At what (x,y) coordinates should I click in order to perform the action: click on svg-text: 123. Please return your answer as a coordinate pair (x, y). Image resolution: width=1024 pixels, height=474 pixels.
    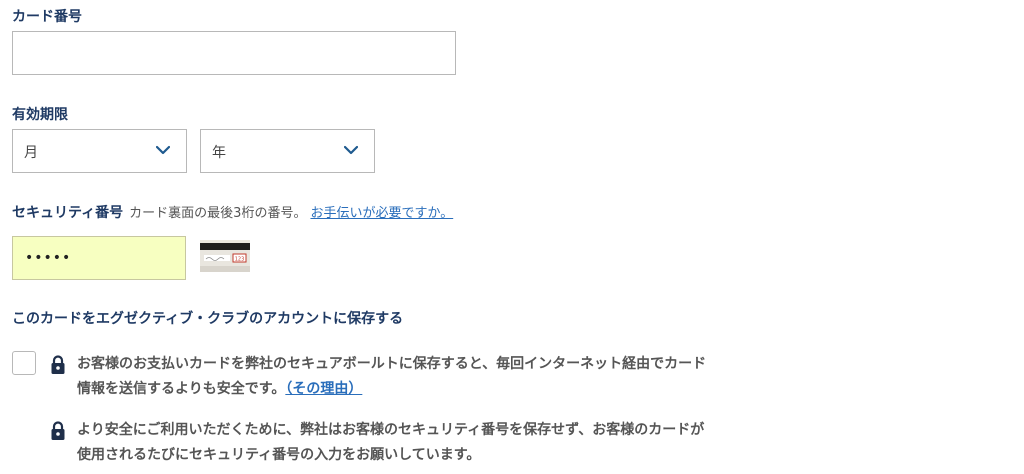
    Looking at the image, I should click on (240, 260).